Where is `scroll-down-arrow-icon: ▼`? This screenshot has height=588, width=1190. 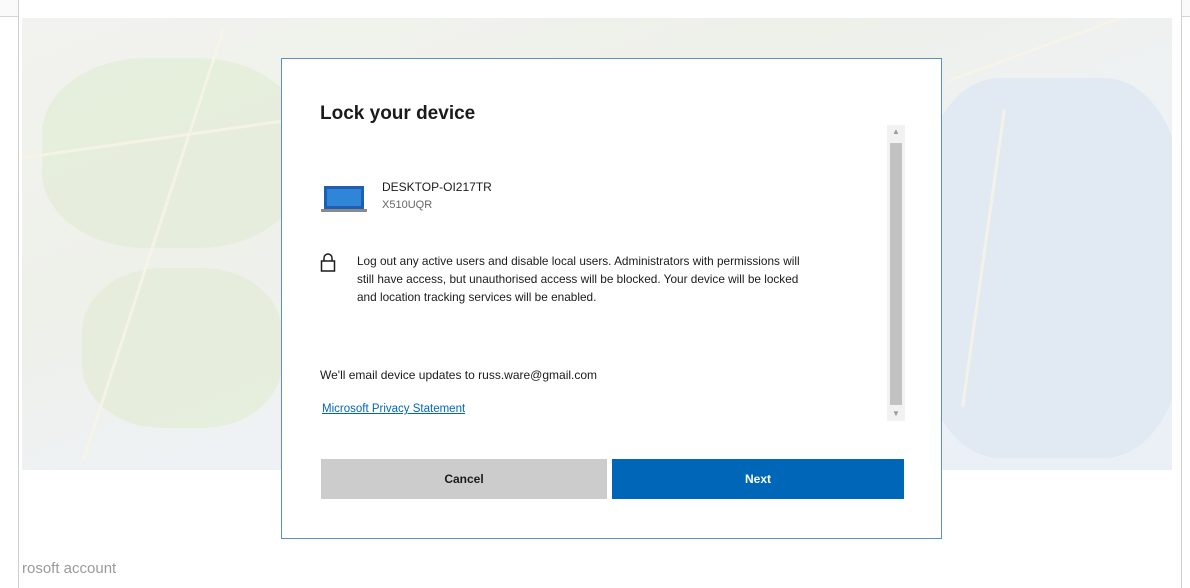
scroll-down-arrow-icon: ▼ is located at coordinates (896, 414).